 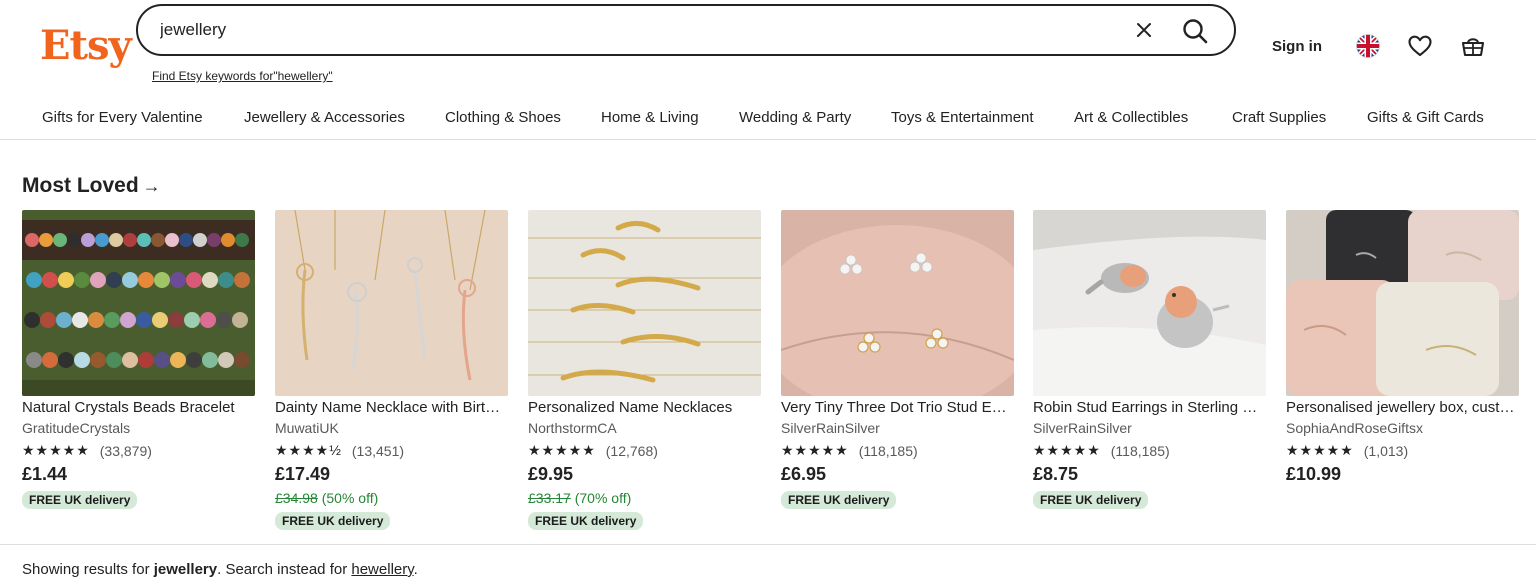 I want to click on discount: (50% off), so click(x=348, y=498).